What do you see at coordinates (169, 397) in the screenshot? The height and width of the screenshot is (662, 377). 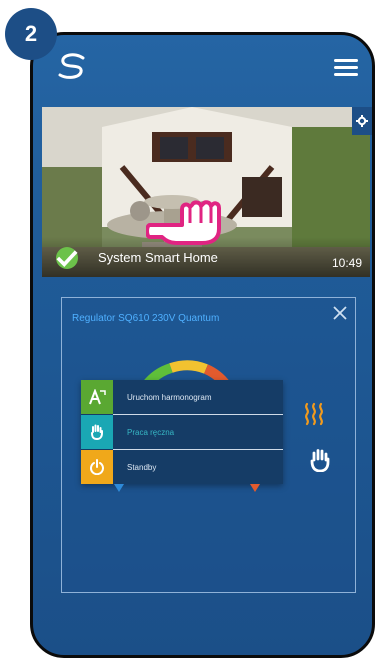 I see `menu-item-label: Uruchom harmonogram` at bounding box center [169, 397].